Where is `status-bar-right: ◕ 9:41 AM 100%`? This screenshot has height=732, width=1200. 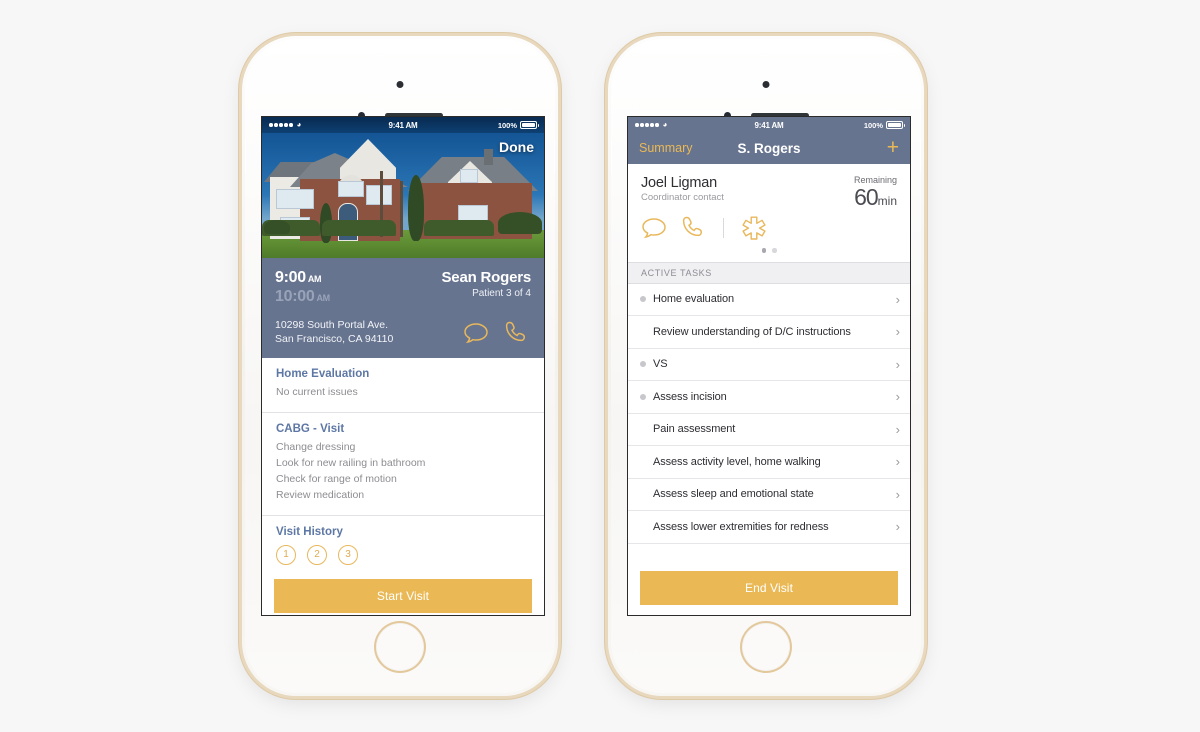 status-bar-right: ◕ 9:41 AM 100% is located at coordinates (769, 125).